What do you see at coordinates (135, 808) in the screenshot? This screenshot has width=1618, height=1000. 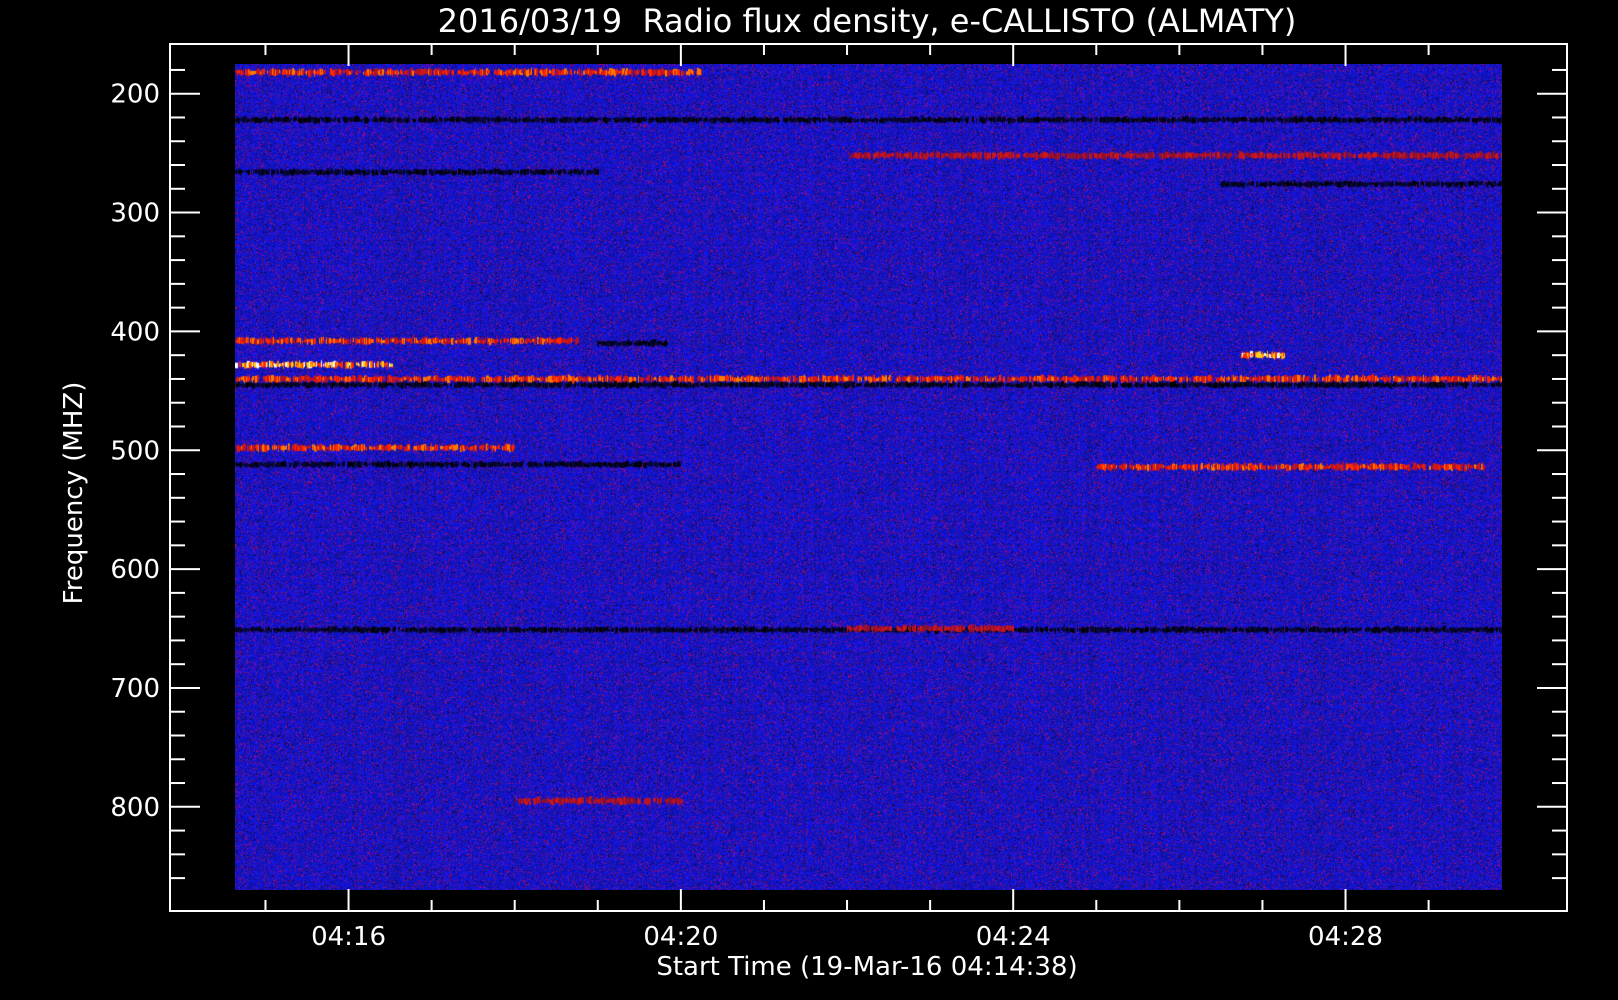 I see `y-tick-label: 800` at bounding box center [135, 808].